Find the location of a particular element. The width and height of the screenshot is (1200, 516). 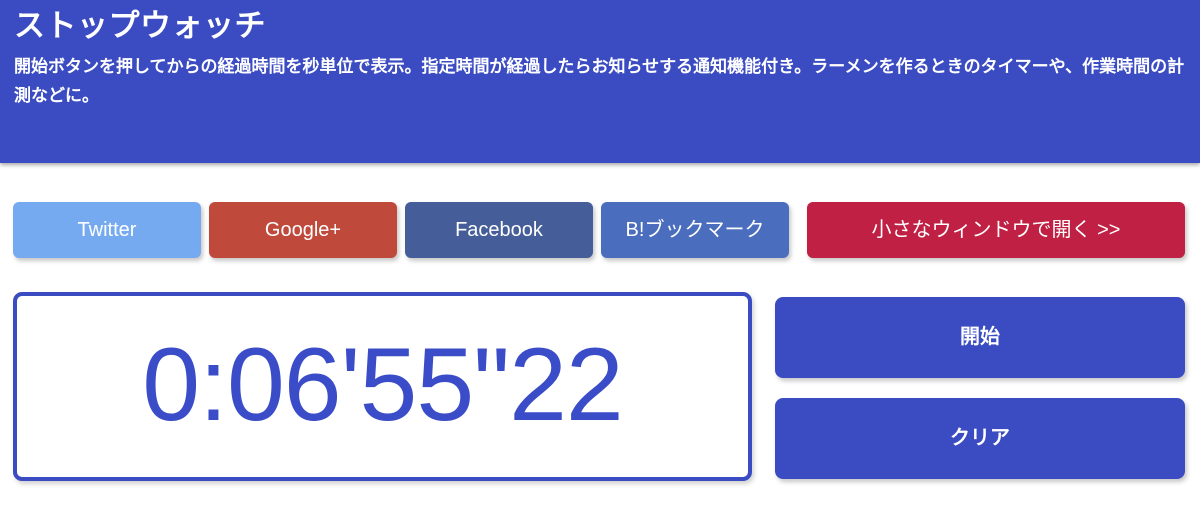

share-button-hatena-bookmark: B!ブックマーク is located at coordinates (695, 230).